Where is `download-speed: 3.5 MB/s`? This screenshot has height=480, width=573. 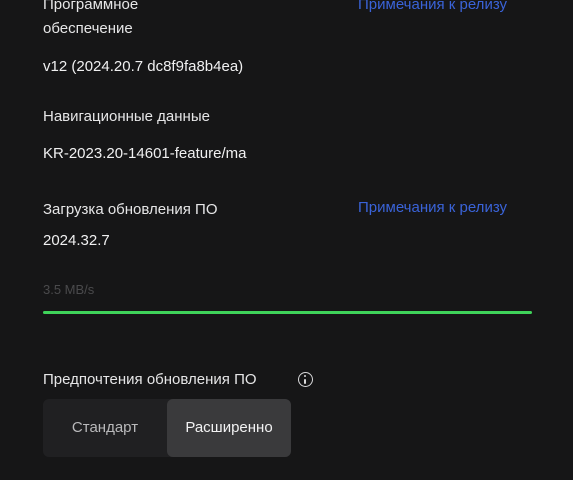
download-speed: 3.5 MB/s is located at coordinates (69, 289).